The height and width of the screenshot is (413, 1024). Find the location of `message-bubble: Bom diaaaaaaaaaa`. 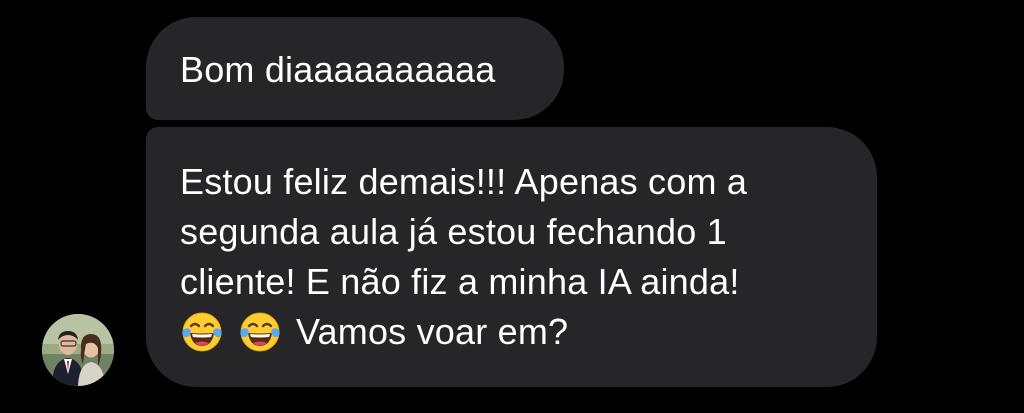

message-bubble: Bom diaaaaaaaaaa is located at coordinates (355, 68).